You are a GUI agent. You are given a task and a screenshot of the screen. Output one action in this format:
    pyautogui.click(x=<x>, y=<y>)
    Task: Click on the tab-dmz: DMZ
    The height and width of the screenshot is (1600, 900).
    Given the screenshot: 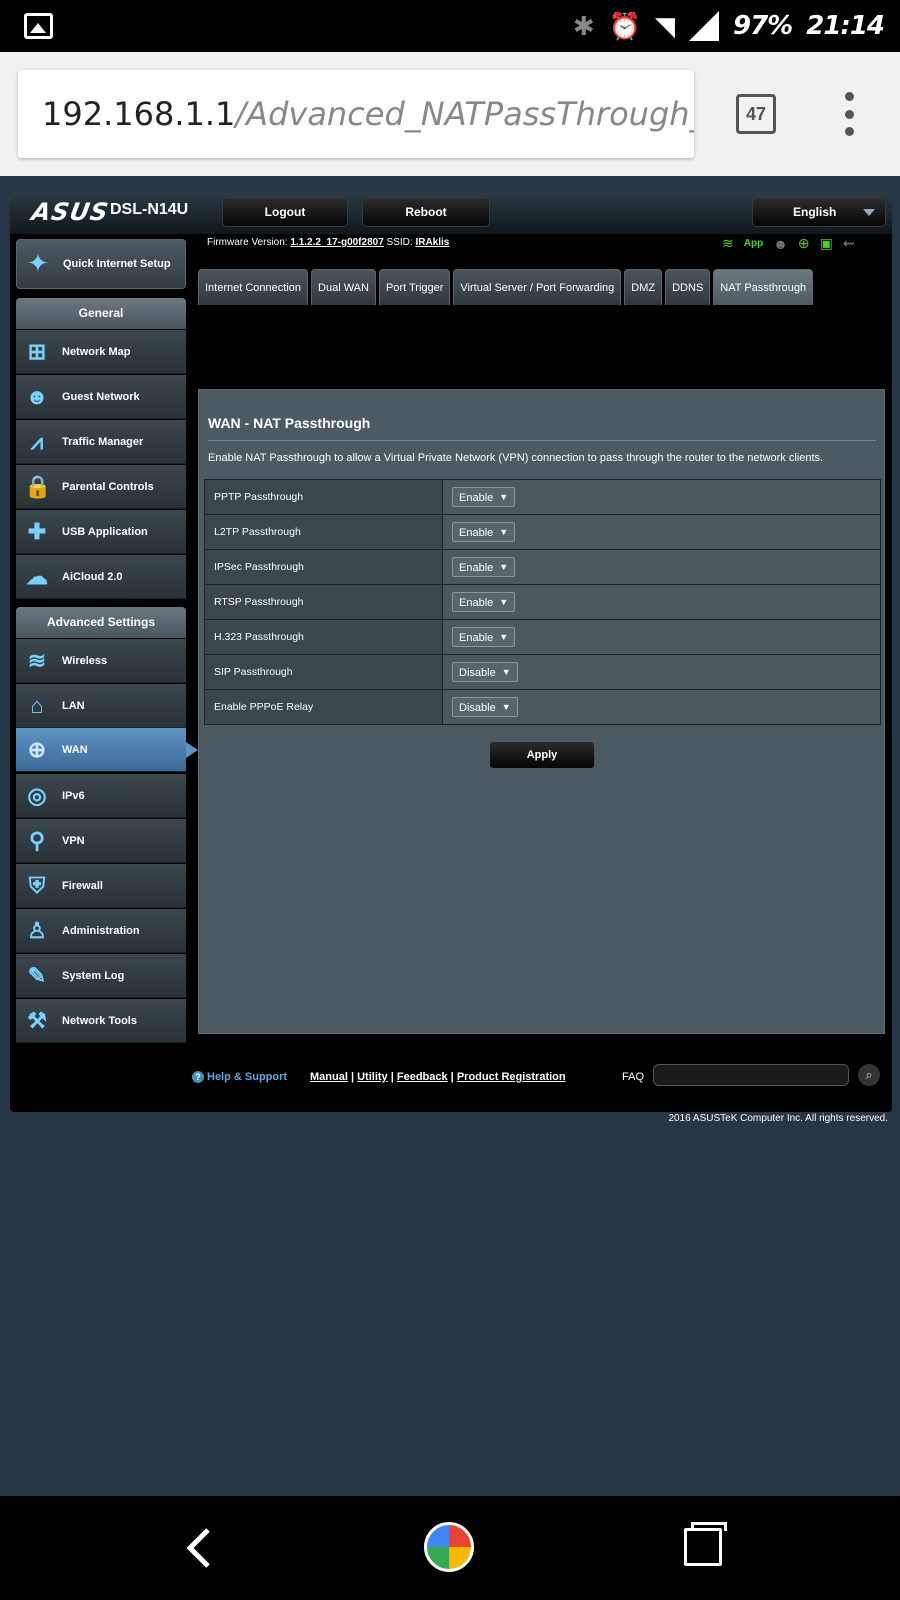 What is the action you would take?
    pyautogui.click(x=643, y=287)
    